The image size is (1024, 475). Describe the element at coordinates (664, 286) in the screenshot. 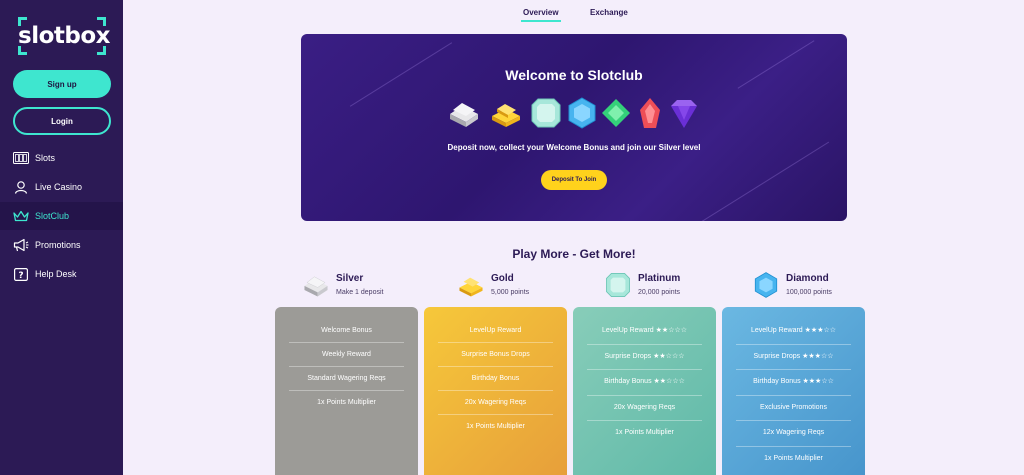

I see `tier-header-platinum: Platinum 20,000 points` at that location.